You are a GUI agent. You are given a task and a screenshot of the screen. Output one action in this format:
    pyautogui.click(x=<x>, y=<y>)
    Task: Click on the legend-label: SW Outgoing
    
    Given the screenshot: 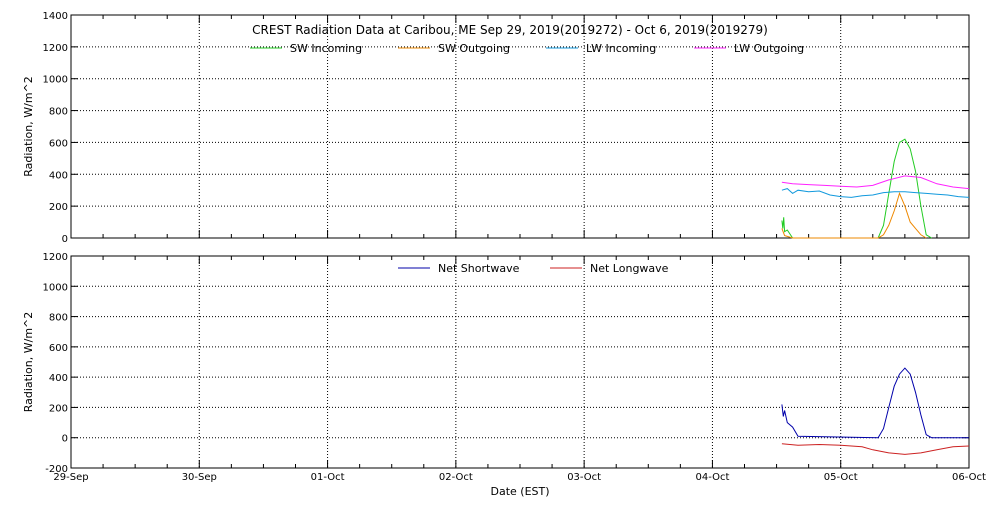 What is the action you would take?
    pyautogui.click(x=474, y=48)
    